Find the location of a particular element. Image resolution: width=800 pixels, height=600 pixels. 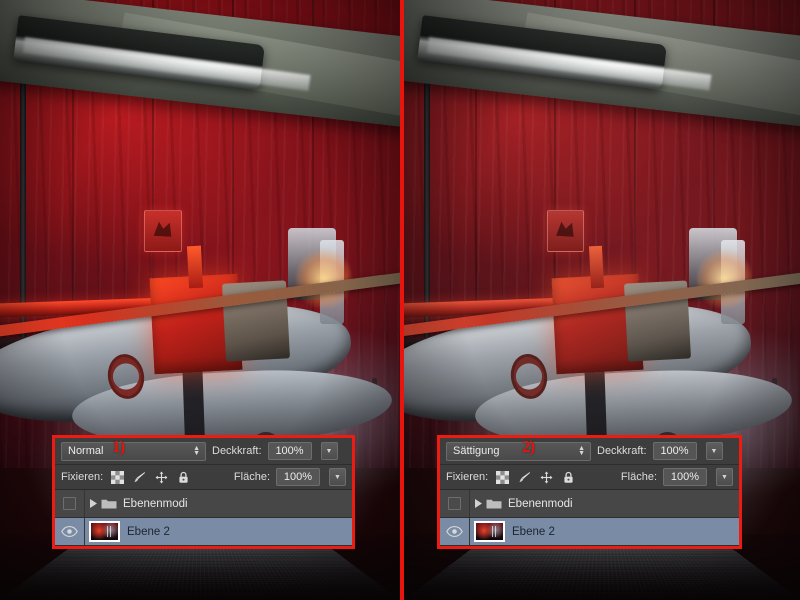

blend-mode-dropdown-left: Normal ▲ ▼ is located at coordinates (133, 451).